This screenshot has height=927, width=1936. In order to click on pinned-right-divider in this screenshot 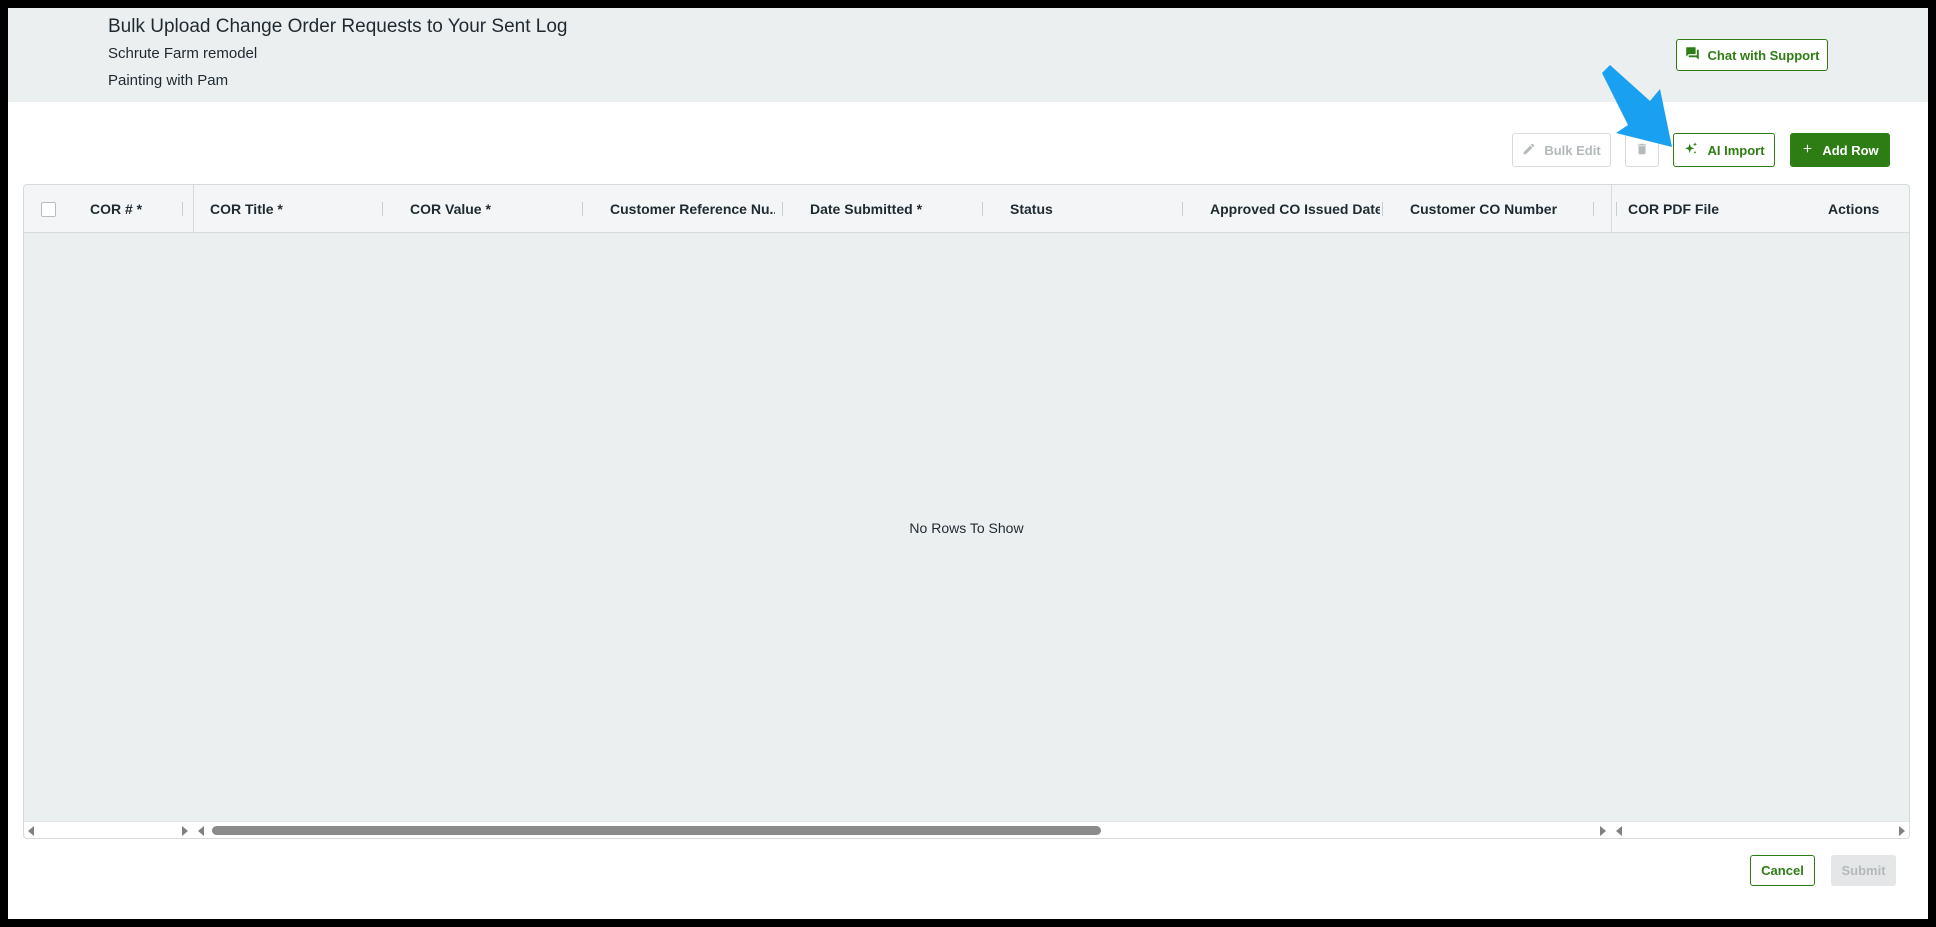, I will do `click(1611, 209)`.